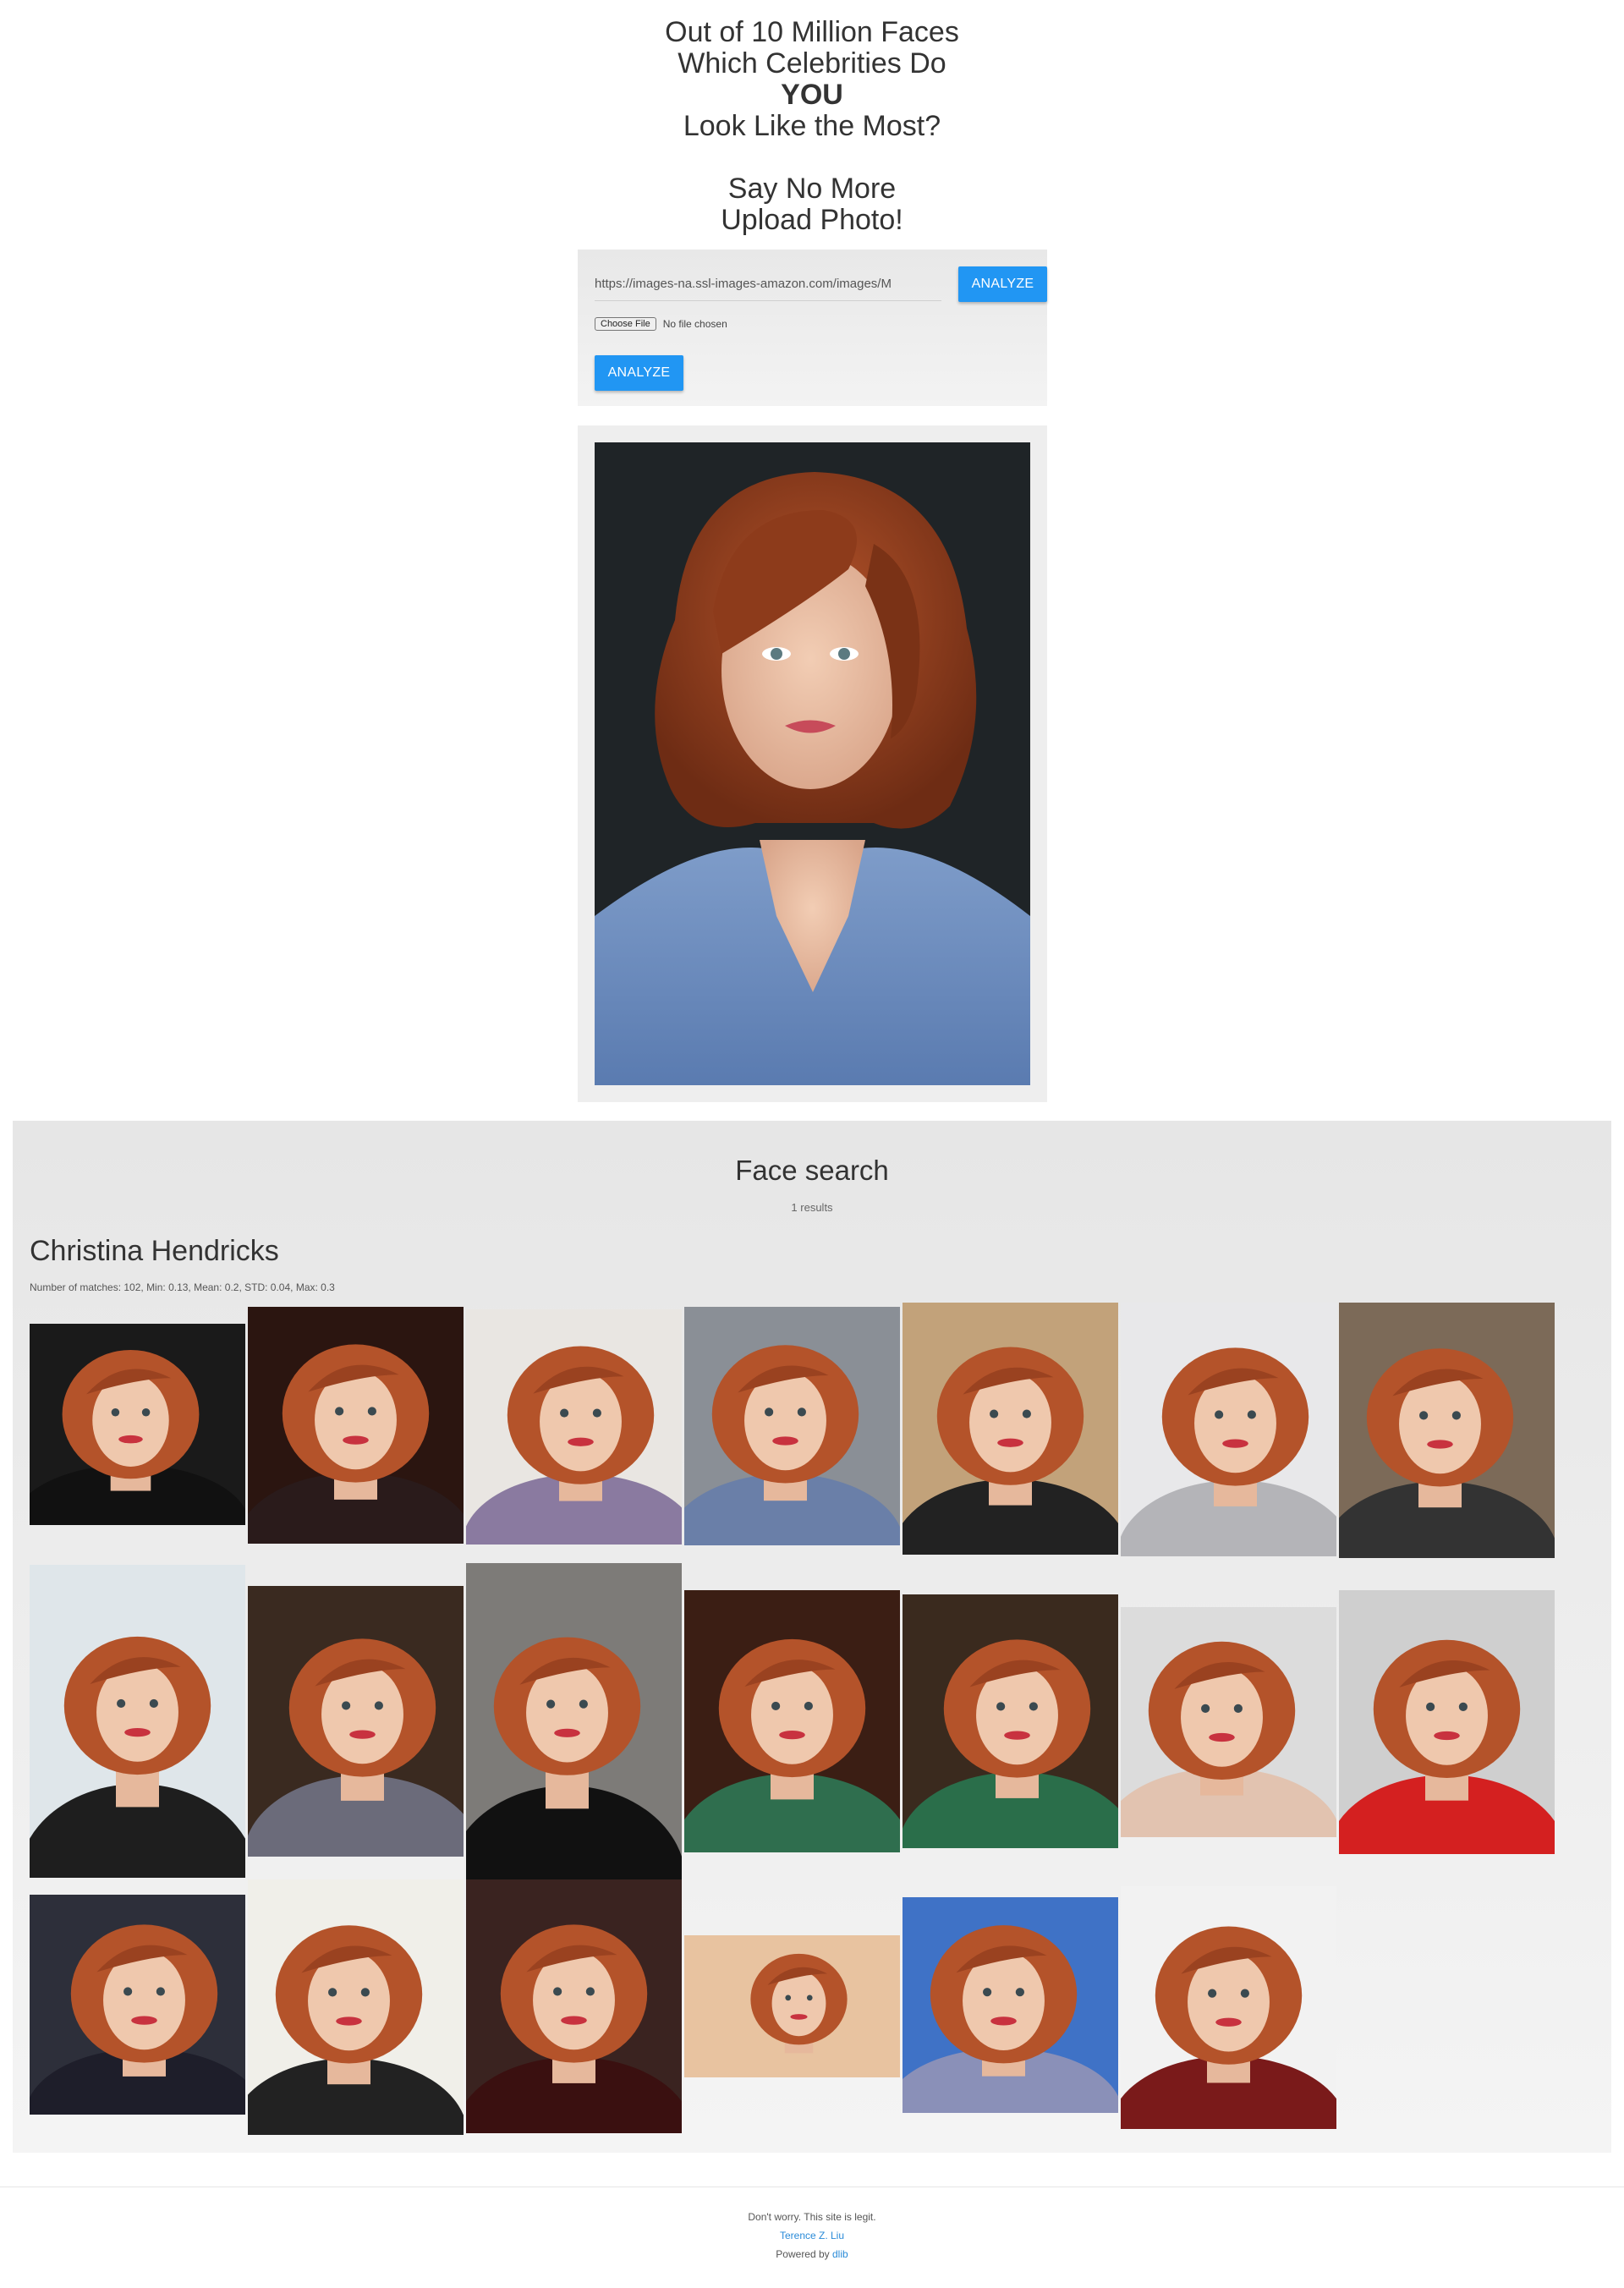 The height and width of the screenshot is (2288, 1624). What do you see at coordinates (812, 63) in the screenshot?
I see `hero-line-2: Which Celebrities Do` at bounding box center [812, 63].